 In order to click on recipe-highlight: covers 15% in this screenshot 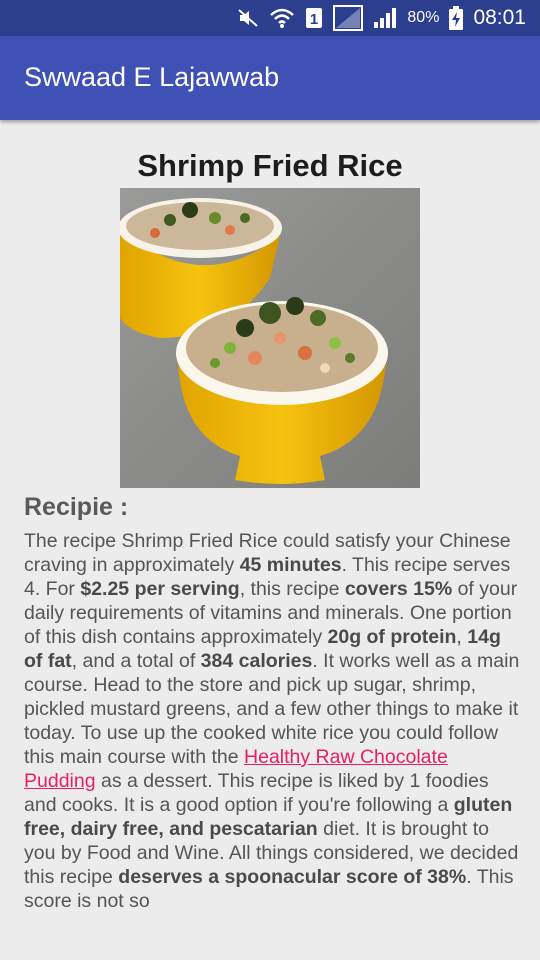, I will do `click(398, 589)`.